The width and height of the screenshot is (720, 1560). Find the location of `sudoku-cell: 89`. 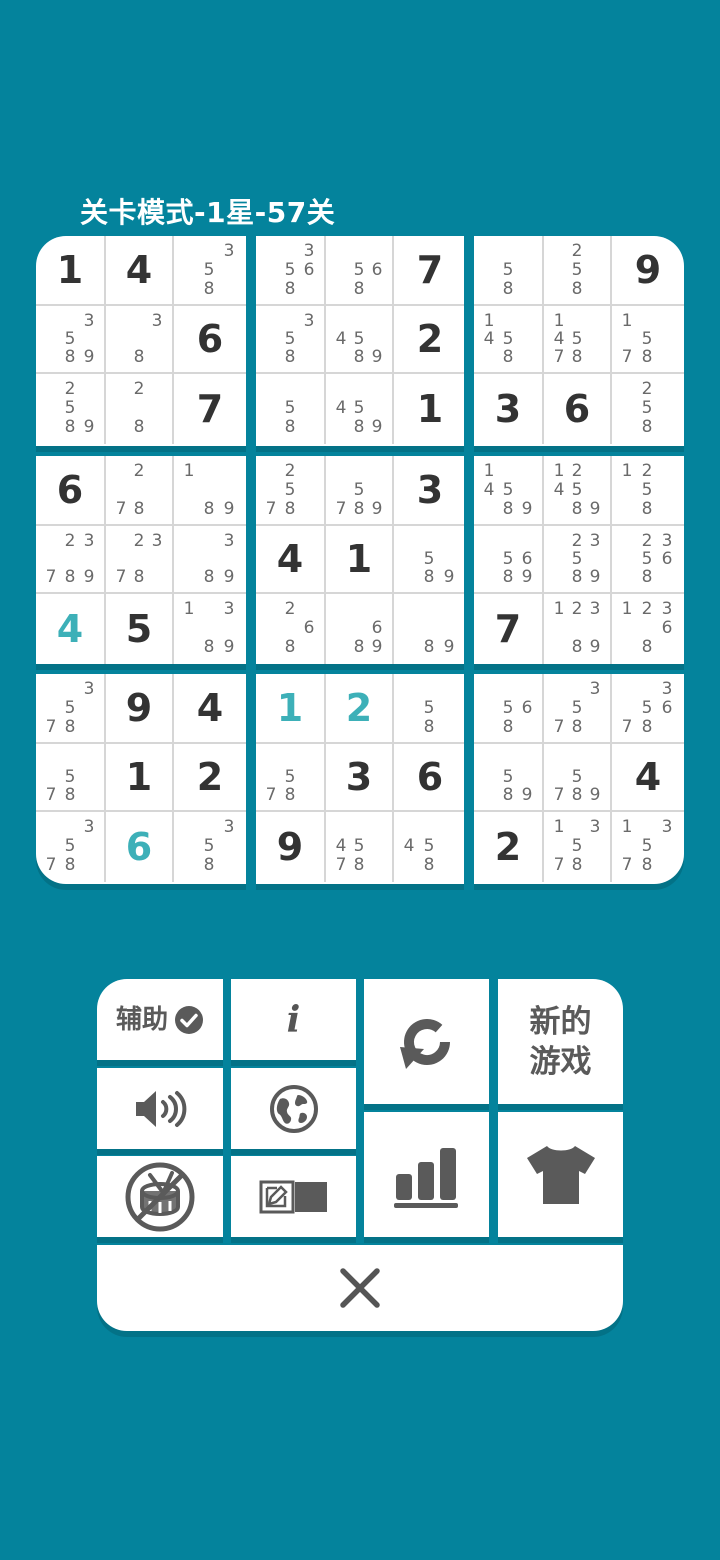

sudoku-cell: 89 is located at coordinates (429, 629).